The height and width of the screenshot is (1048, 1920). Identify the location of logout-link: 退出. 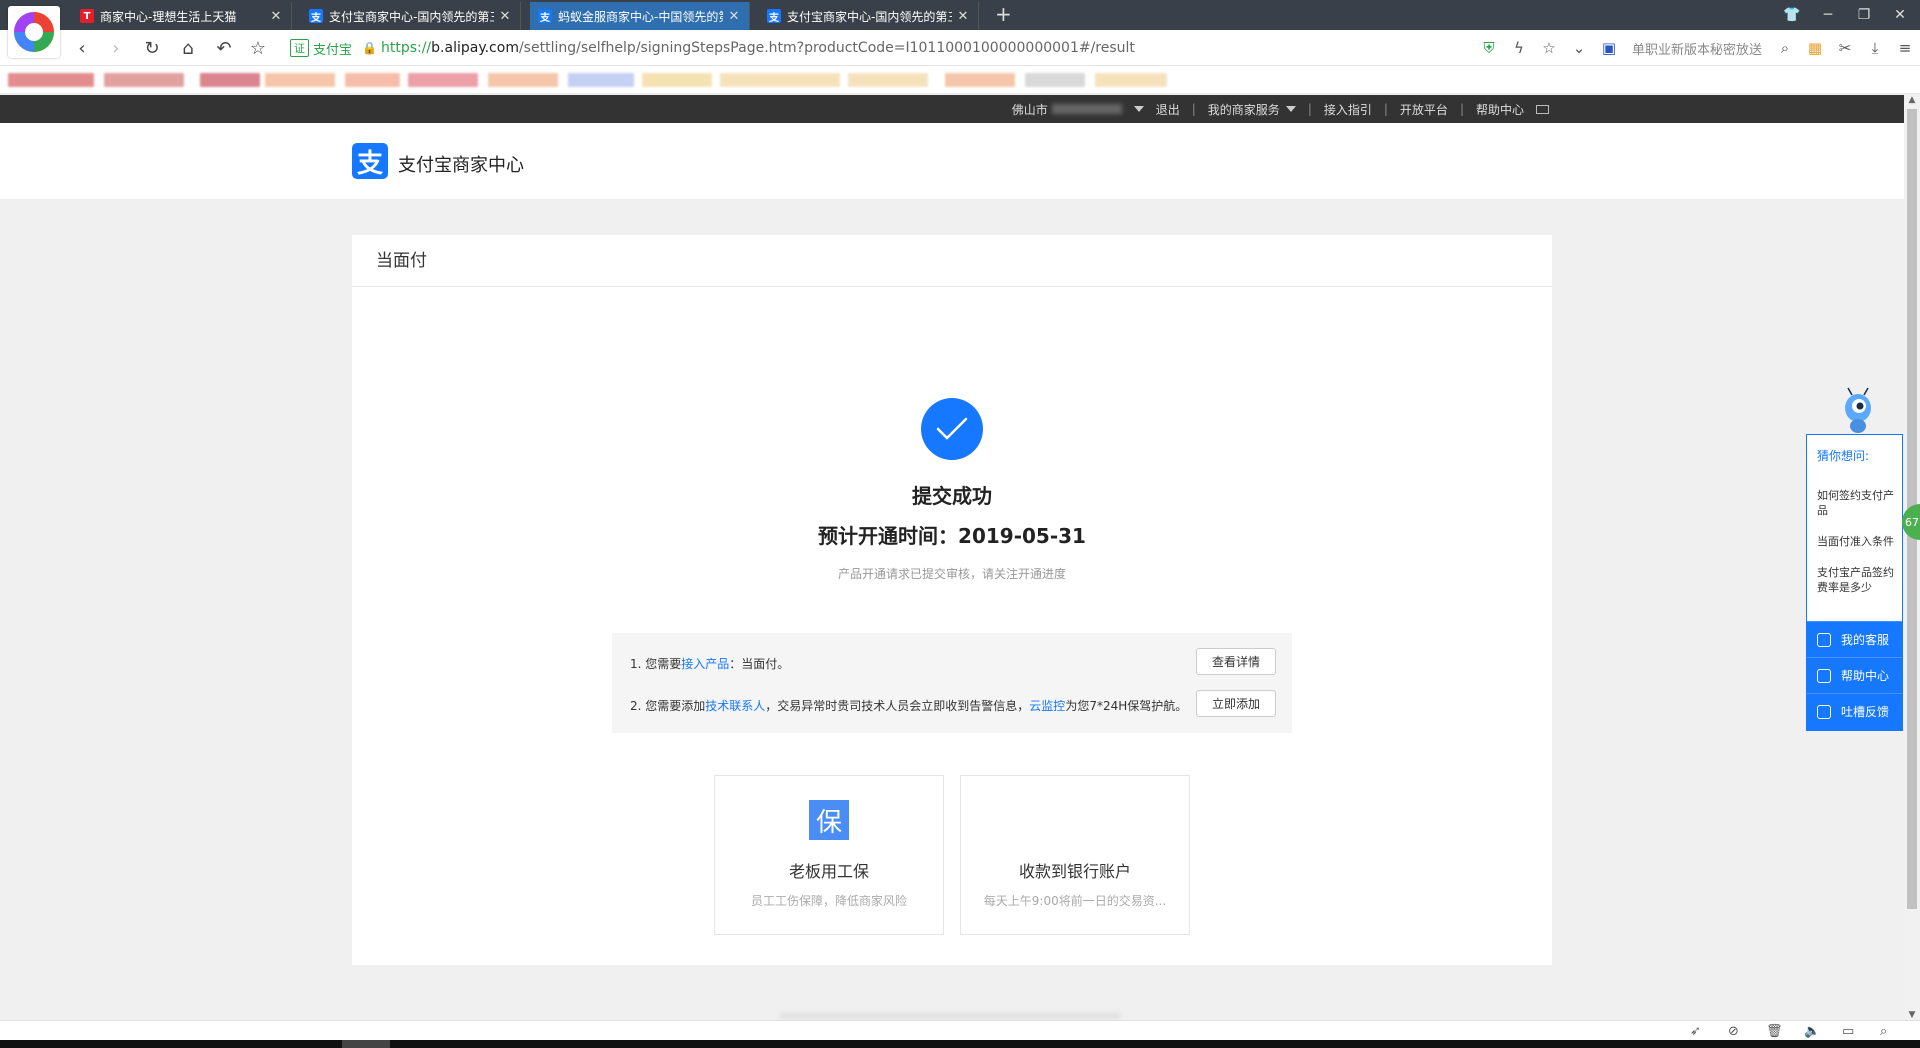
(1168, 109).